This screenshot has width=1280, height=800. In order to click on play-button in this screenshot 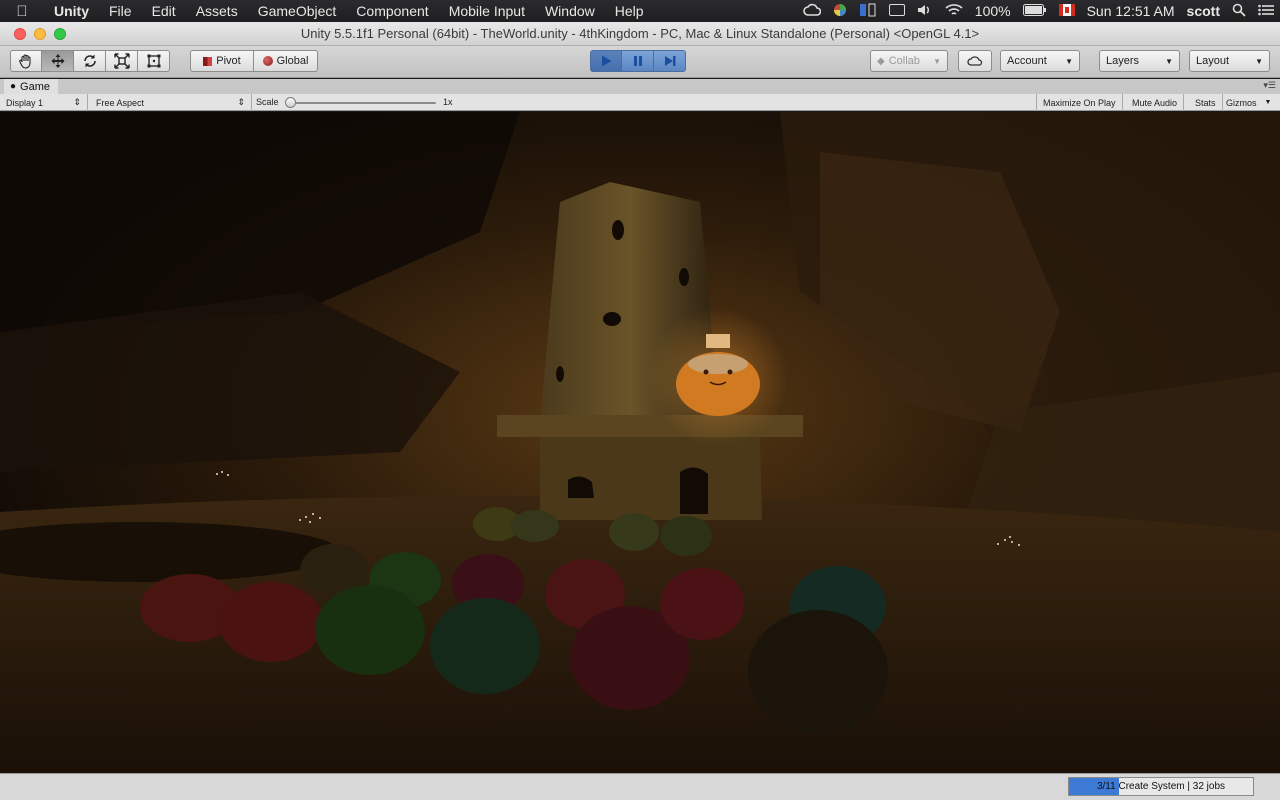, I will do `click(606, 61)`.